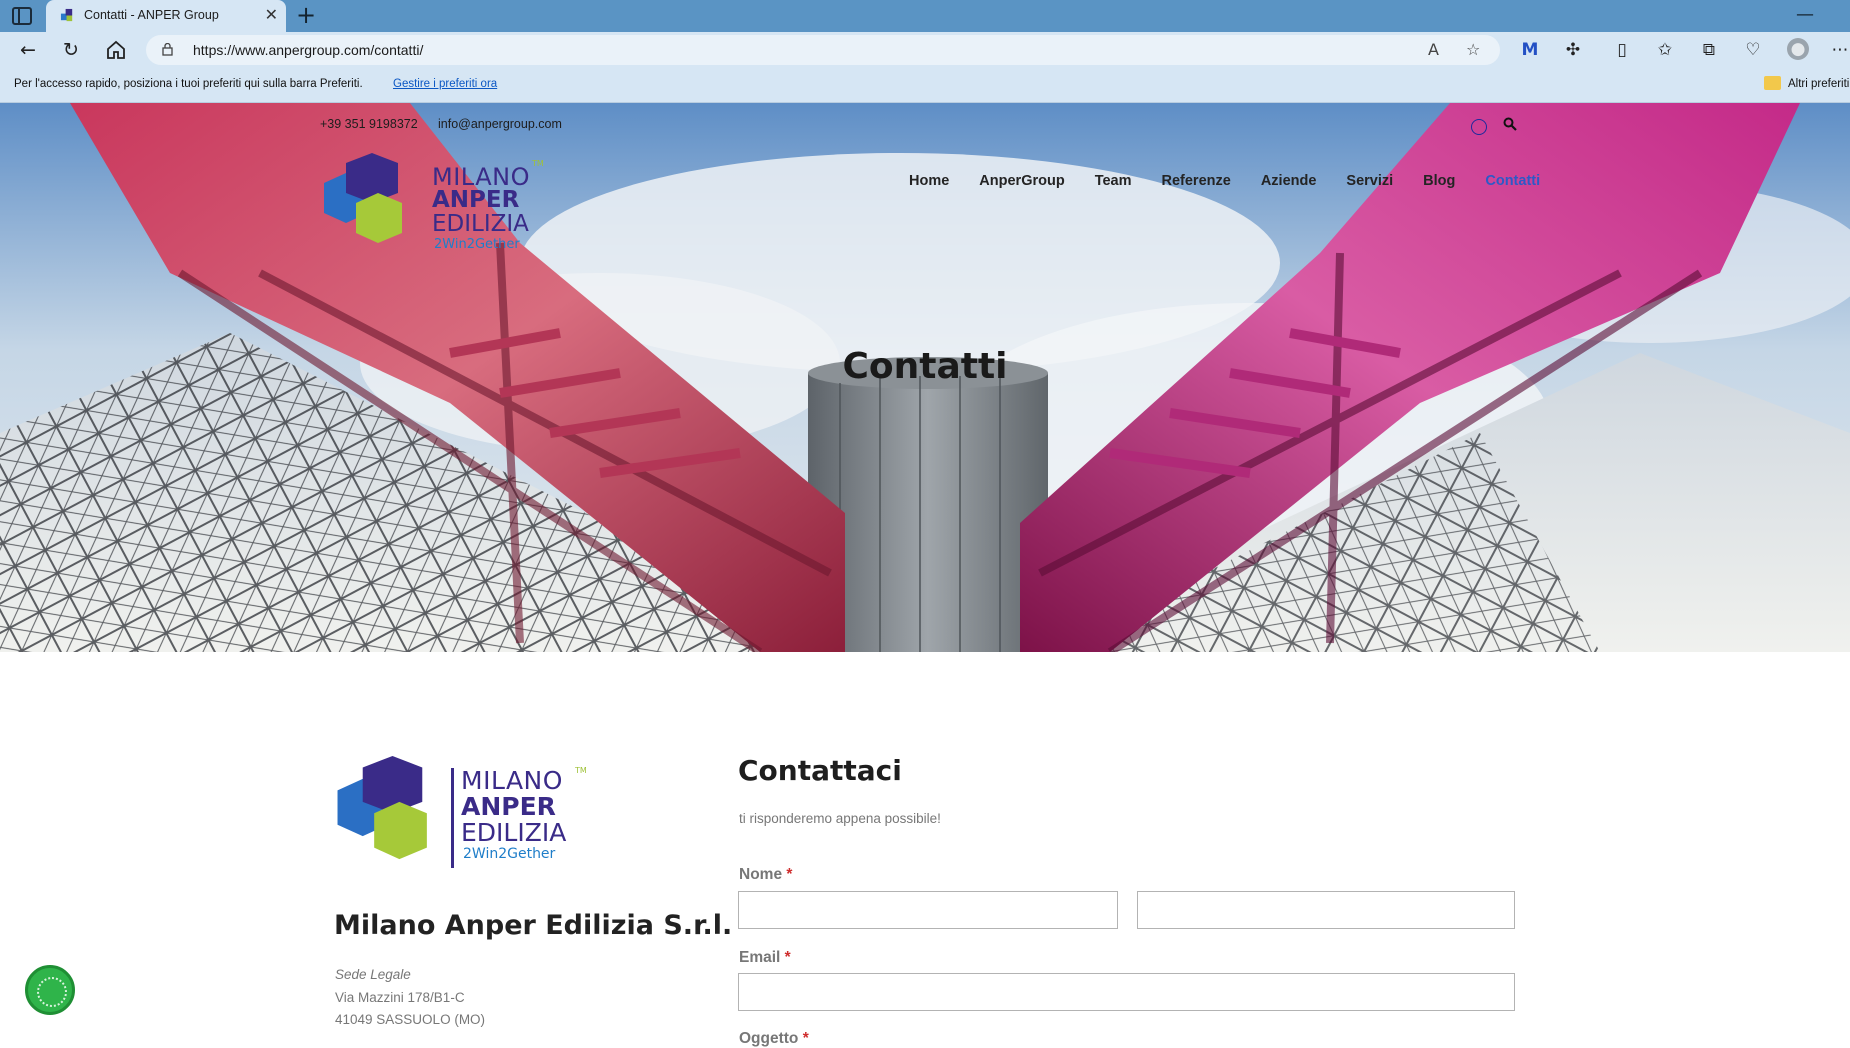 Image resolution: width=1850 pixels, height=1048 pixels. What do you see at coordinates (308, 50) in the screenshot?
I see `url-text: https://www.anpergroup.com/contatti/` at bounding box center [308, 50].